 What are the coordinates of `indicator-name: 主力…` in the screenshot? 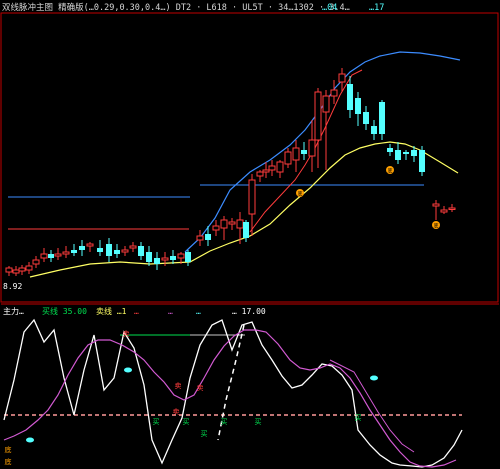 It's located at (13, 311).